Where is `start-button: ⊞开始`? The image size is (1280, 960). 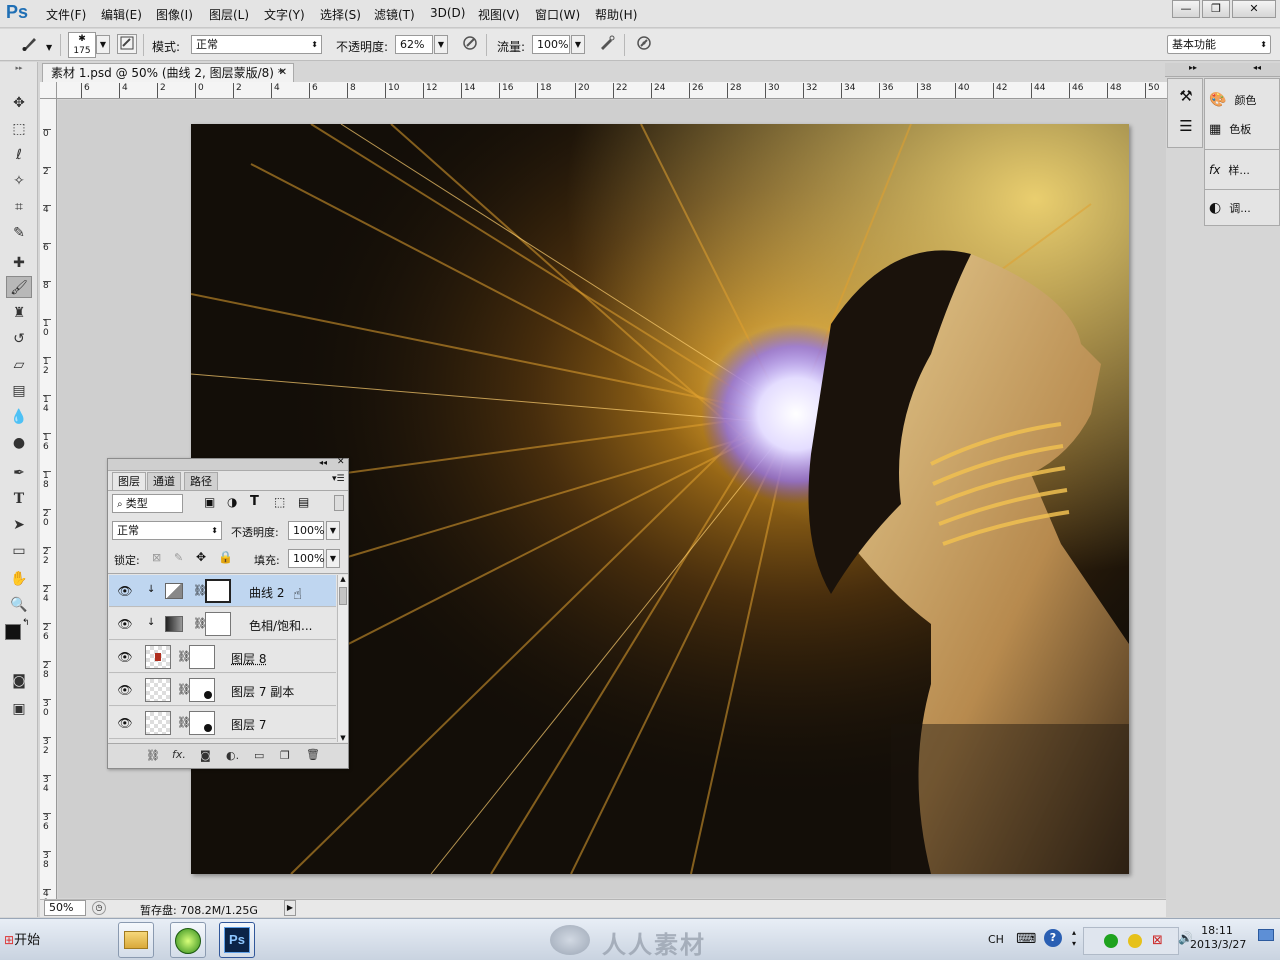 start-button: ⊞开始 is located at coordinates (25, 940).